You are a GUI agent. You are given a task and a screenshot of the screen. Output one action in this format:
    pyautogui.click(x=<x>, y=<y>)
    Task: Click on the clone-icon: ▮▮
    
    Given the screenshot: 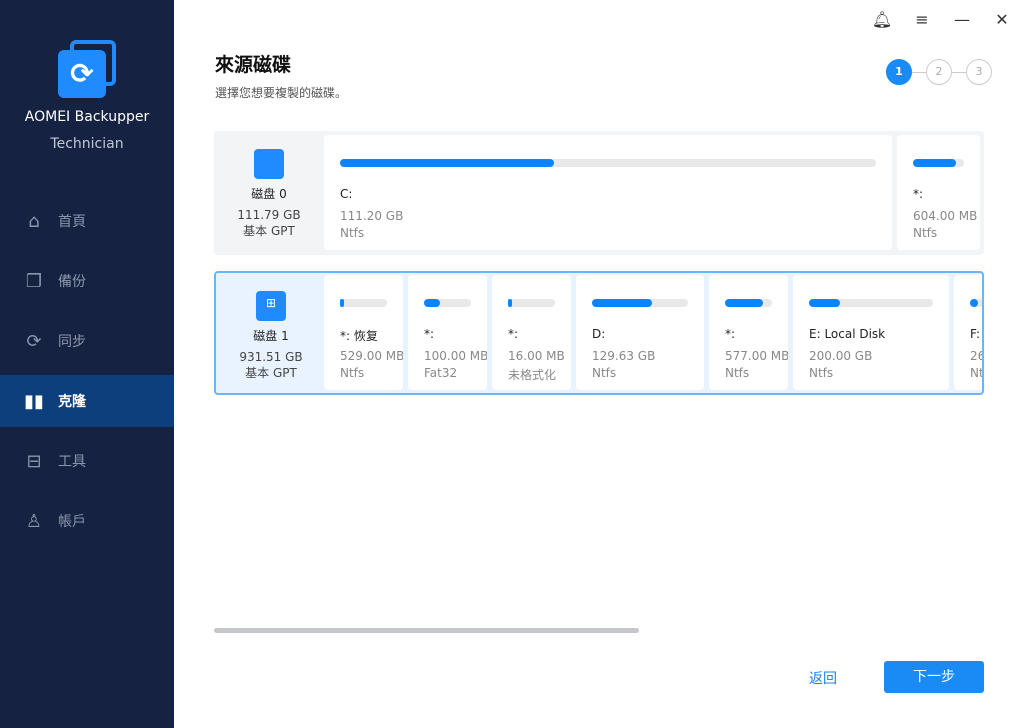 What is the action you would take?
    pyautogui.click(x=34, y=401)
    